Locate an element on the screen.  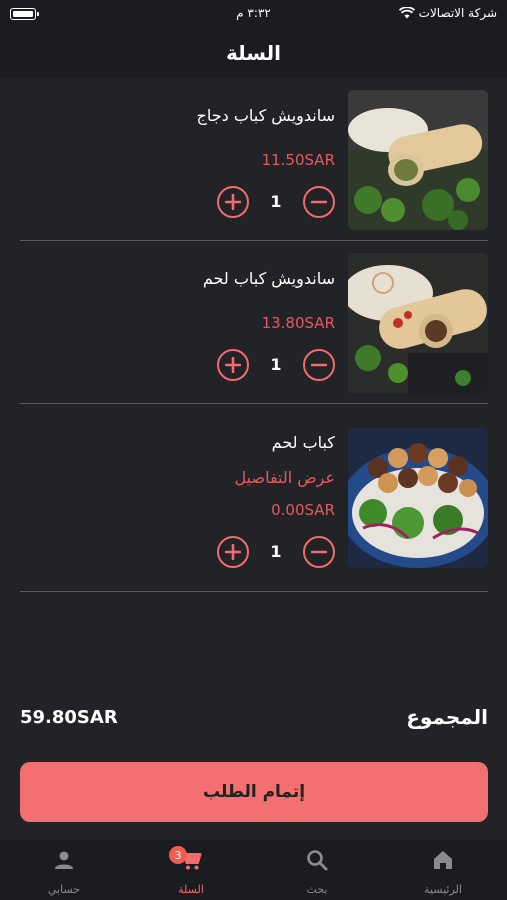
cart-item: كباب لحم عرض التفاصيل 0.00SAR 1 is located at coordinates (254, 498).